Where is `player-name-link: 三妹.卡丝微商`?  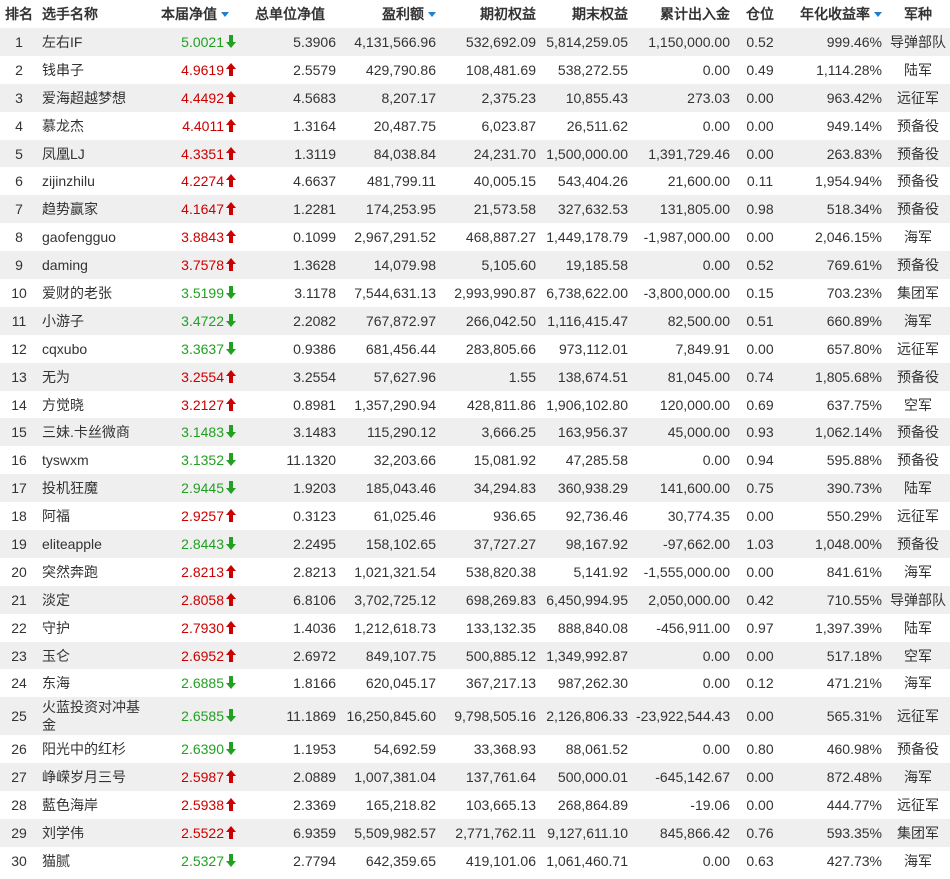
player-name-link: 三妹.卡丝微商 is located at coordinates (94, 432).